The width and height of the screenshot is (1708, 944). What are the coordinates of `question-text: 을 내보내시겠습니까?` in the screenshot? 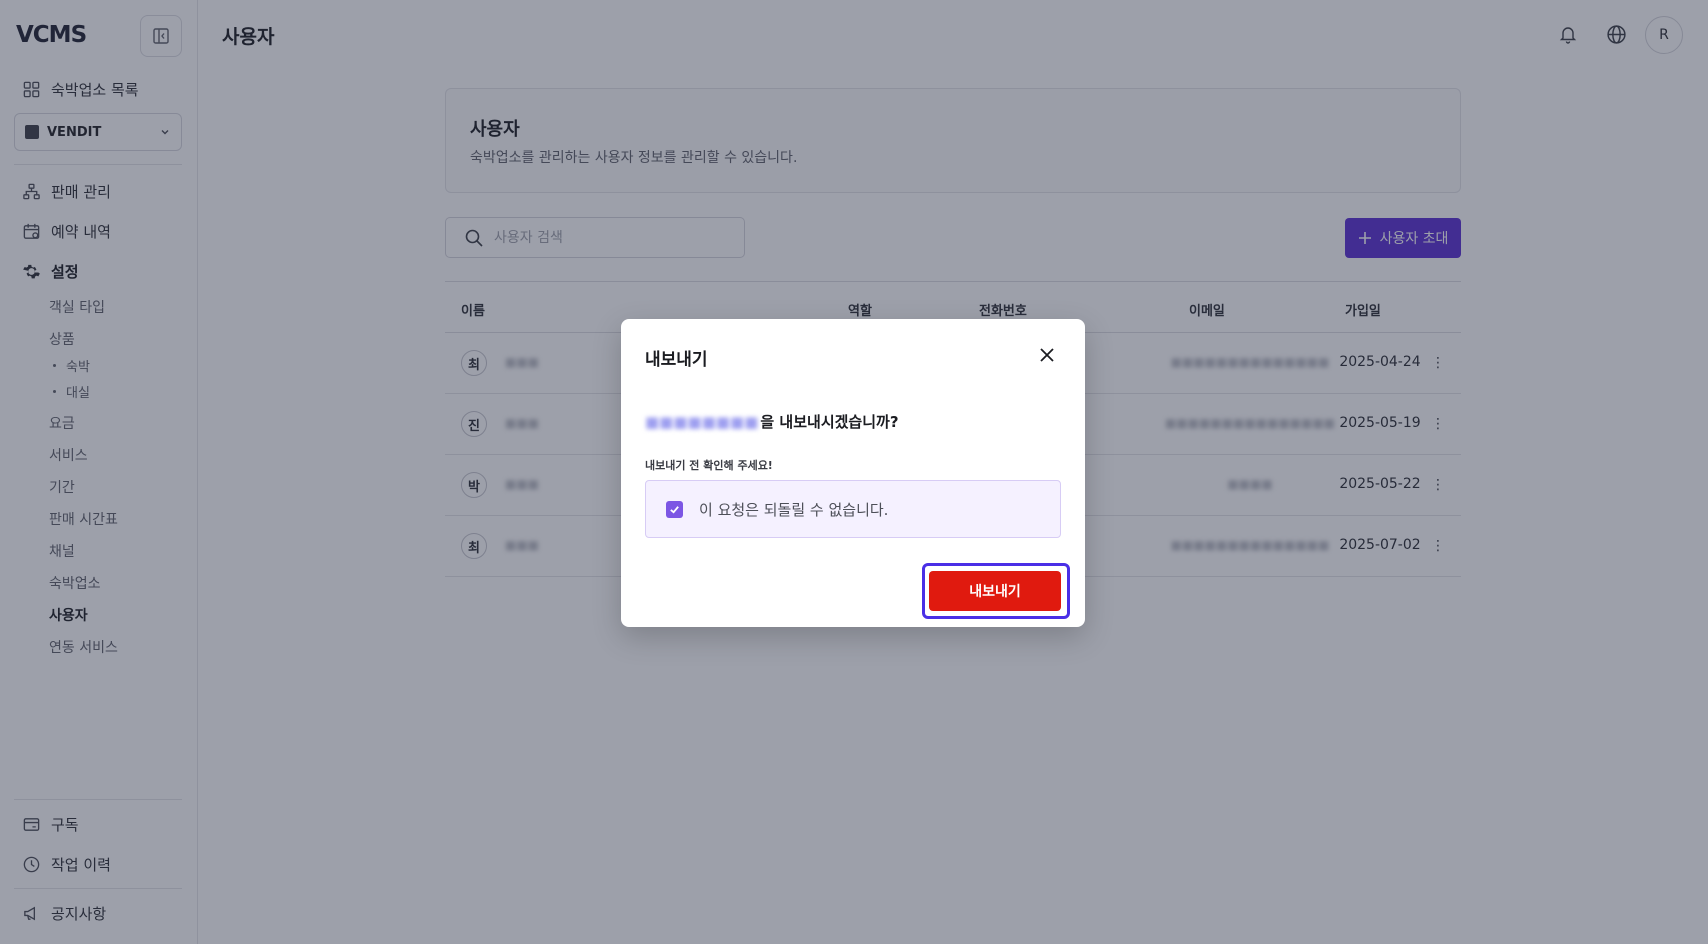 It's located at (829, 422).